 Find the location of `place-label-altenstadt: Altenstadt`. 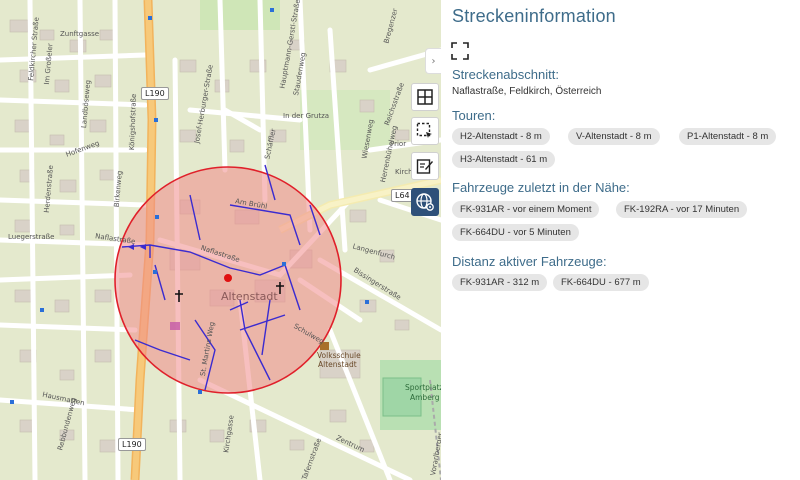

place-label-altenstadt: Altenstadt is located at coordinates (249, 296).